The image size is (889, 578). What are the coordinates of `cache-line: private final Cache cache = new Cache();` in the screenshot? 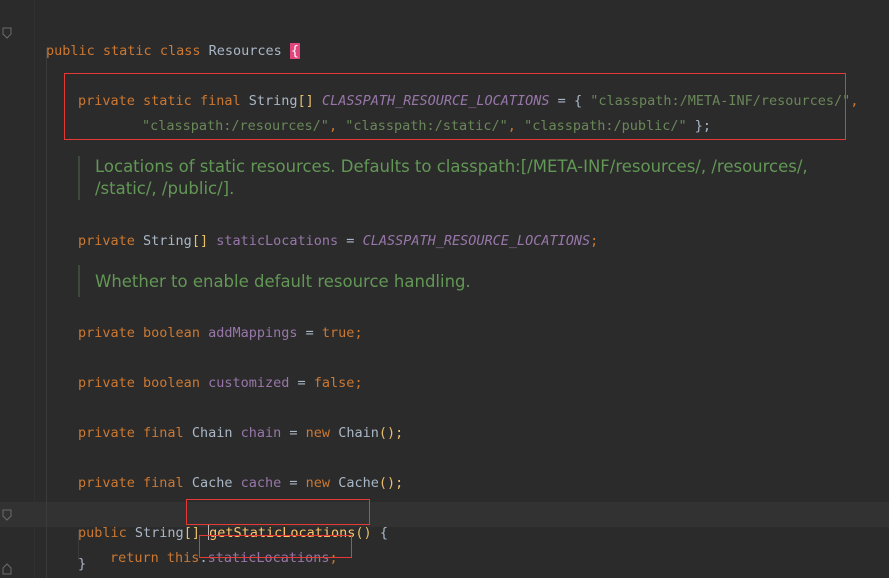 It's located at (240, 474).